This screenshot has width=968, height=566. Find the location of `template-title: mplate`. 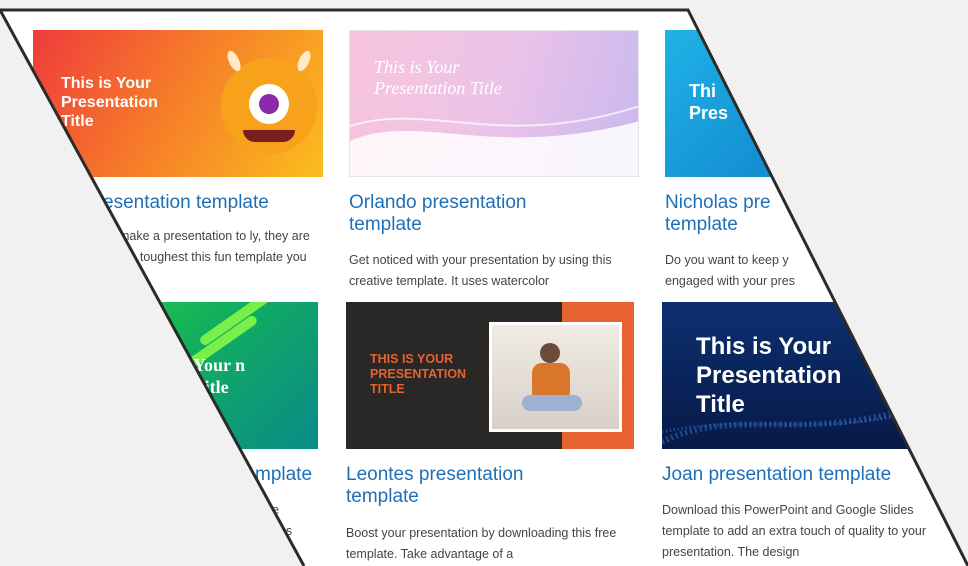

template-title: mplate is located at coordinates (295, 475).